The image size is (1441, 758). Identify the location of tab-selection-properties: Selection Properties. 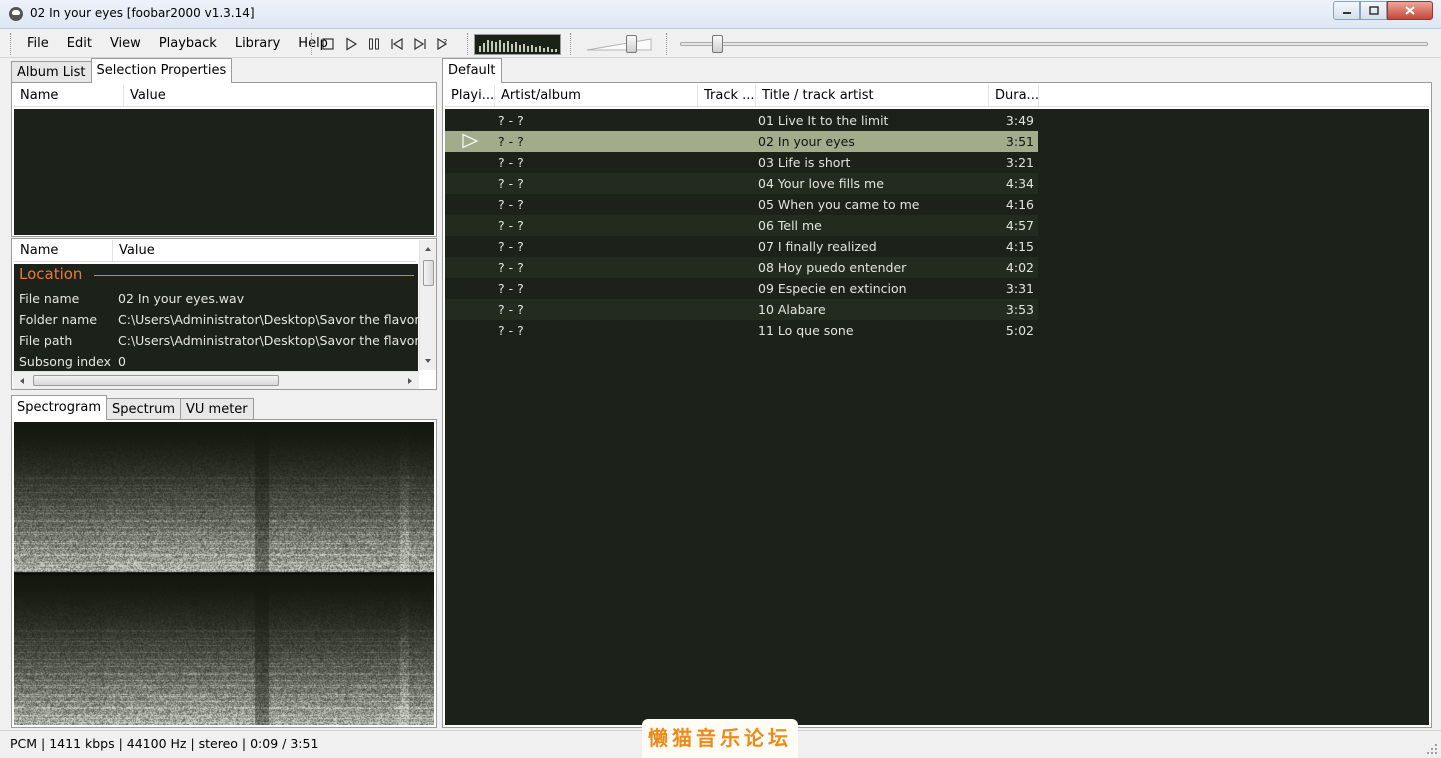
(161, 70).